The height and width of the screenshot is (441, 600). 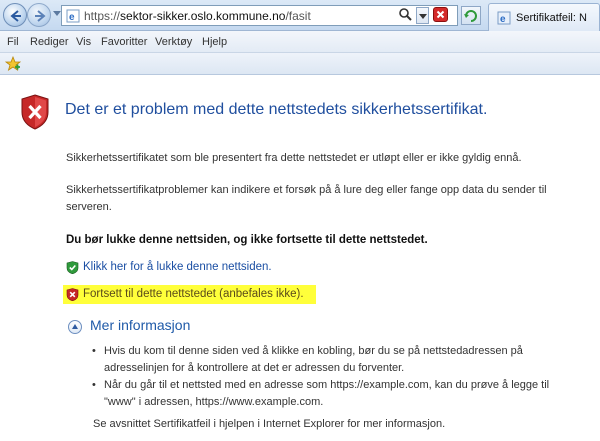 I want to click on menu-file: Fil, so click(x=13, y=42).